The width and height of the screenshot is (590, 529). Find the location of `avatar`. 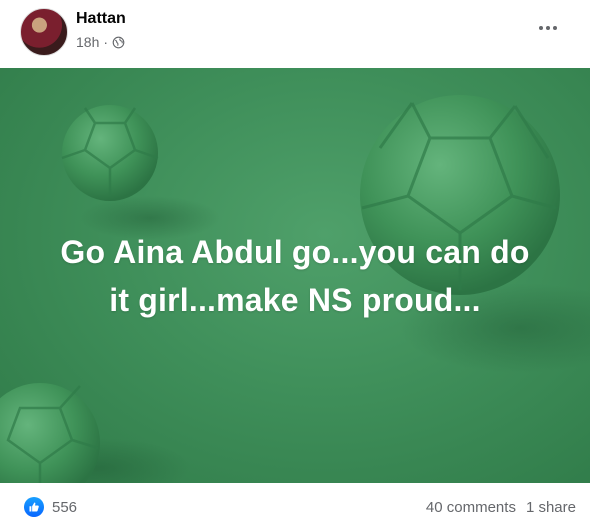

avatar is located at coordinates (44, 32).